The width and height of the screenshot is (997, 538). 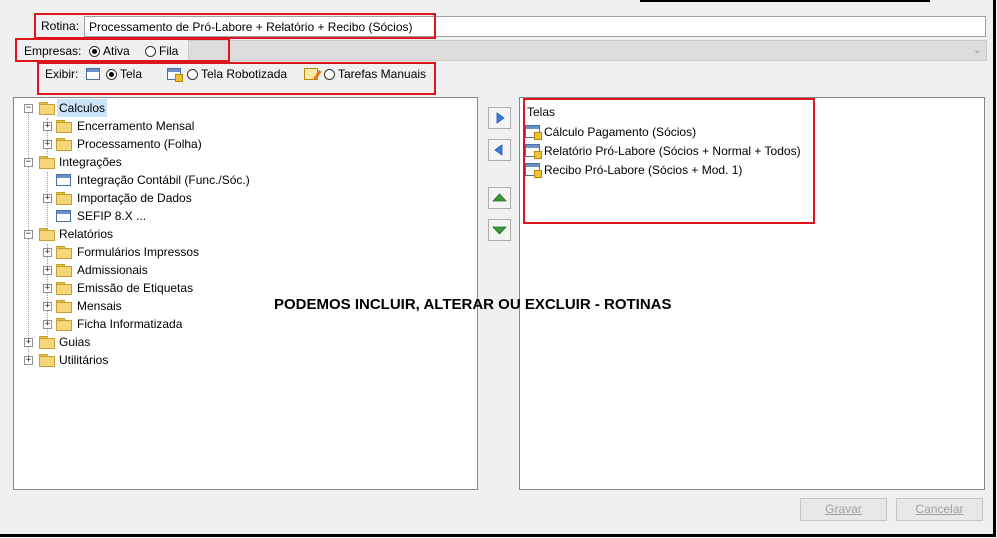 I want to click on empresas-dropdown: ⌄, so click(x=587, y=50).